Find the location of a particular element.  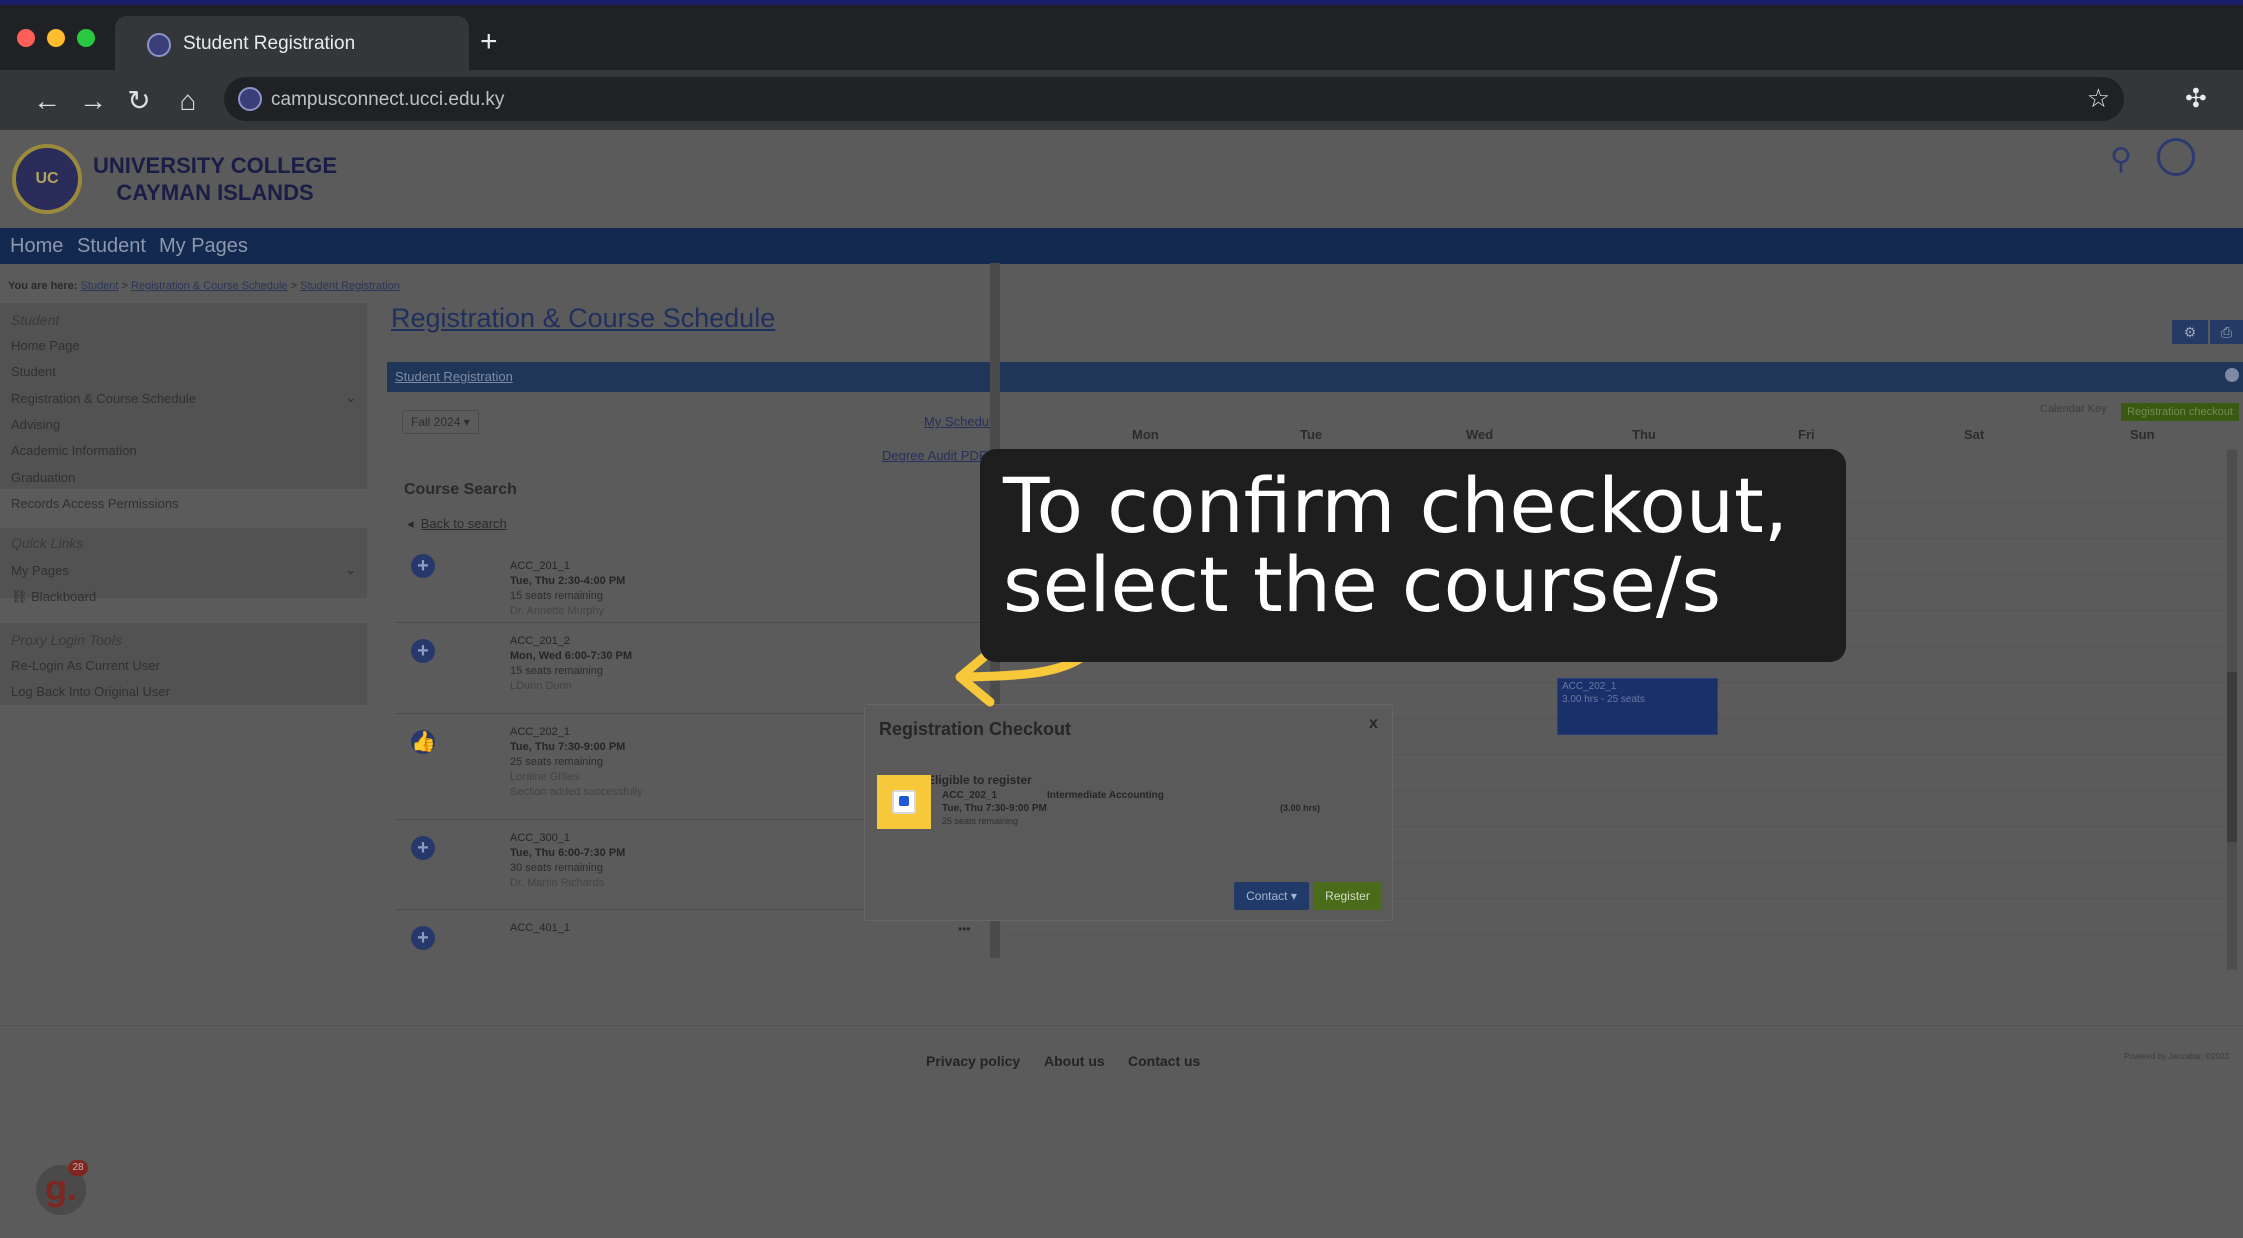

sidebar-item-advising: Advising is located at coordinates (35, 424).